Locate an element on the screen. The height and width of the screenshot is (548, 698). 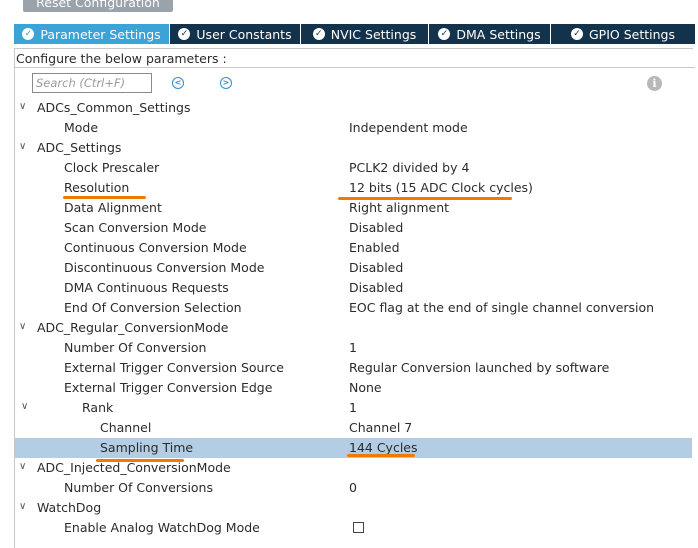
parameter-name: Data Alignment is located at coordinates (113, 207).